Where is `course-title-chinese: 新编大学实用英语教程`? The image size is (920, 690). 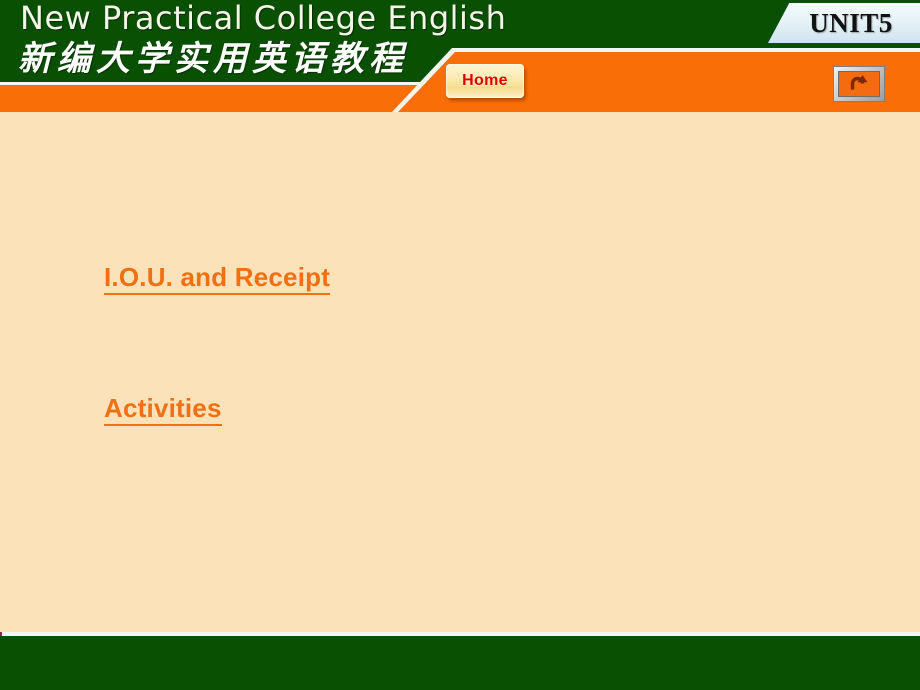
course-title-chinese: 新编大学实用英语教程 is located at coordinates (213, 59).